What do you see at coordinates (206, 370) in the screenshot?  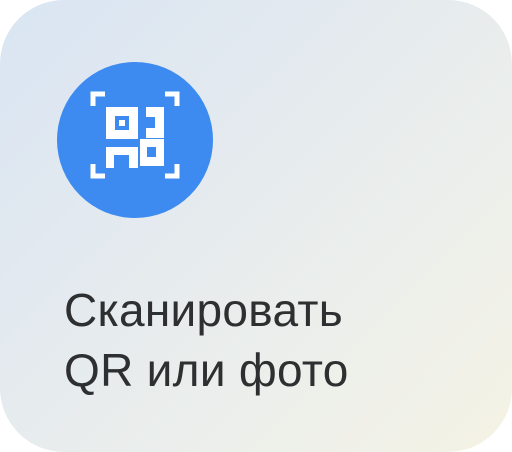 I see `card-title-line-2: QR или фото` at bounding box center [206, 370].